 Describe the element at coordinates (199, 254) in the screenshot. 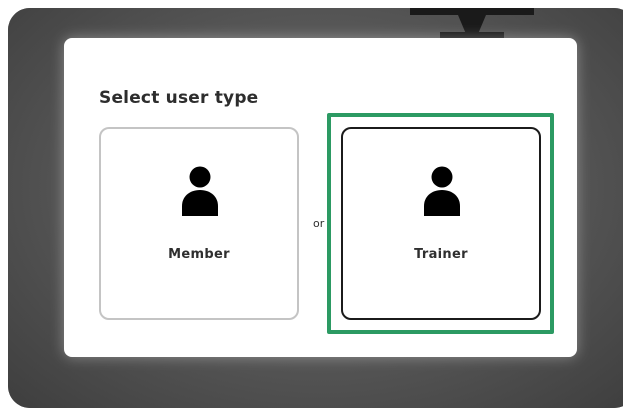

I see `member-option-label: Member` at that location.